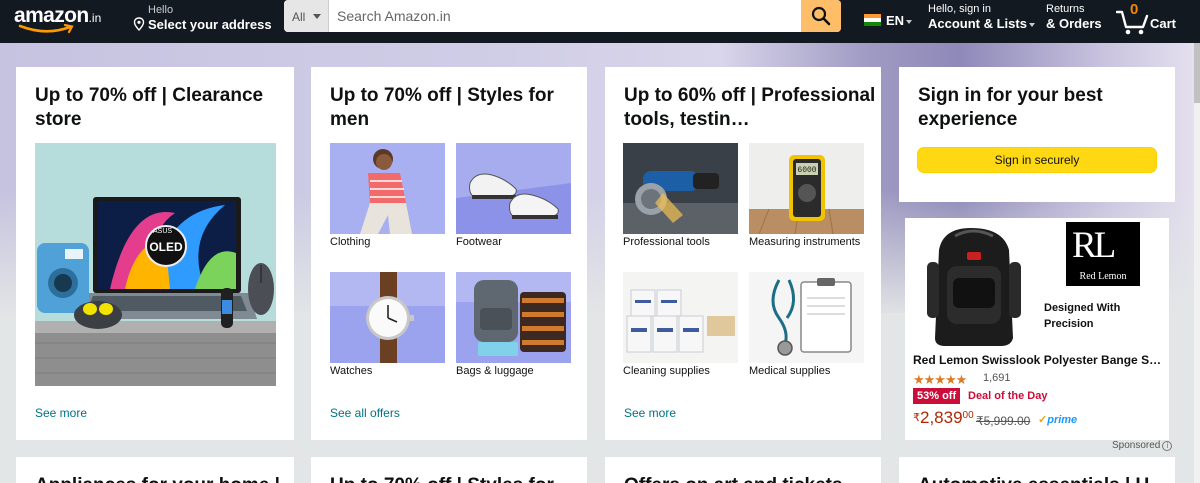 The height and width of the screenshot is (483, 1200). What do you see at coordinates (974, 285) in the screenshot?
I see `backpack-image` at bounding box center [974, 285].